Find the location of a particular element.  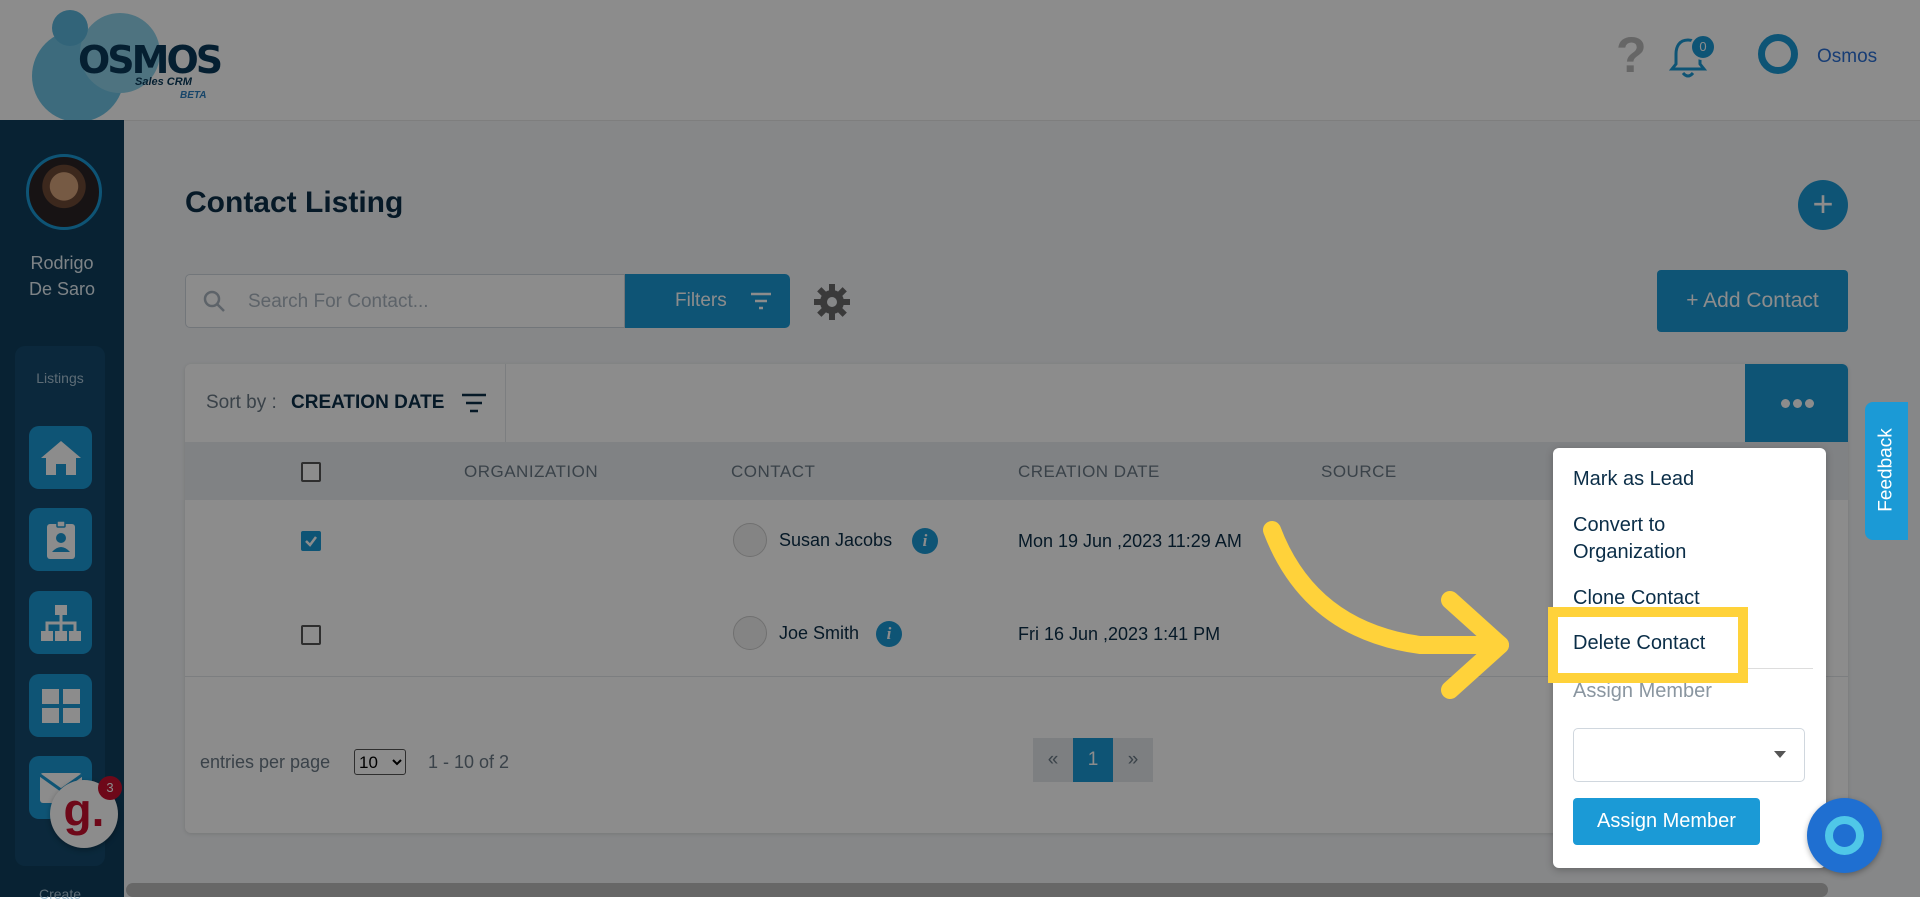

creation-date-cell: Mon 19 Jun ,2023 11:29 AM is located at coordinates (1130, 541).